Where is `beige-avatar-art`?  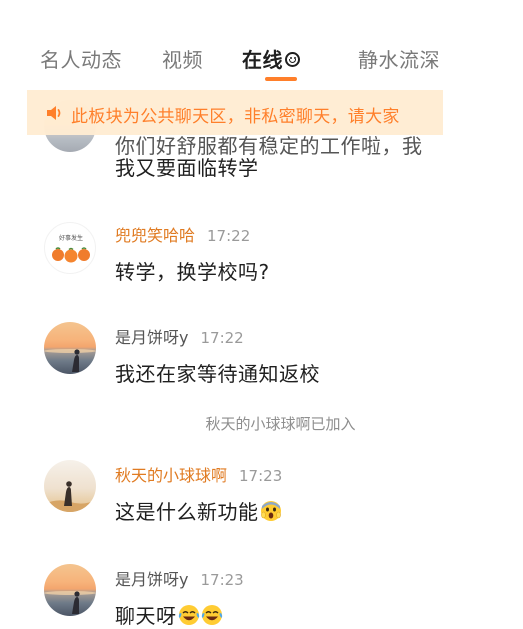
beige-avatar-art is located at coordinates (70, 496).